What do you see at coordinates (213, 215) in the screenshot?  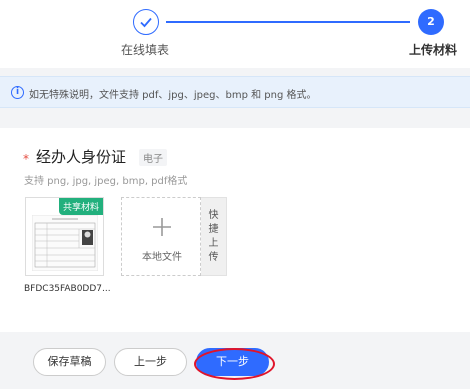 I see `quick-upload-char: 快` at bounding box center [213, 215].